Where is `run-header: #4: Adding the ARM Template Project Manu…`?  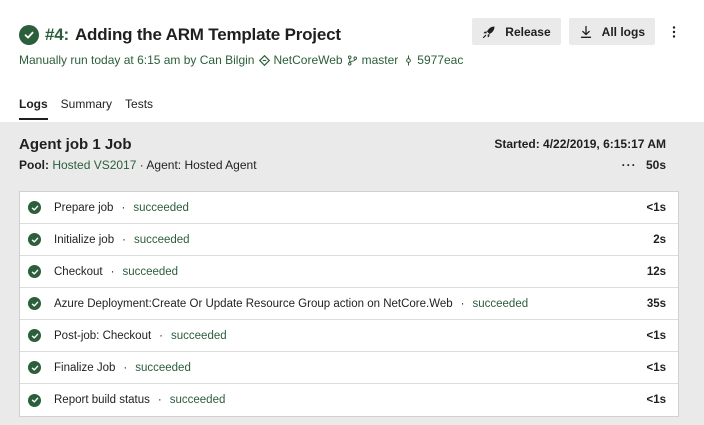
run-header: #4: Adding the ARM Template Project Manu… is located at coordinates (352, 45).